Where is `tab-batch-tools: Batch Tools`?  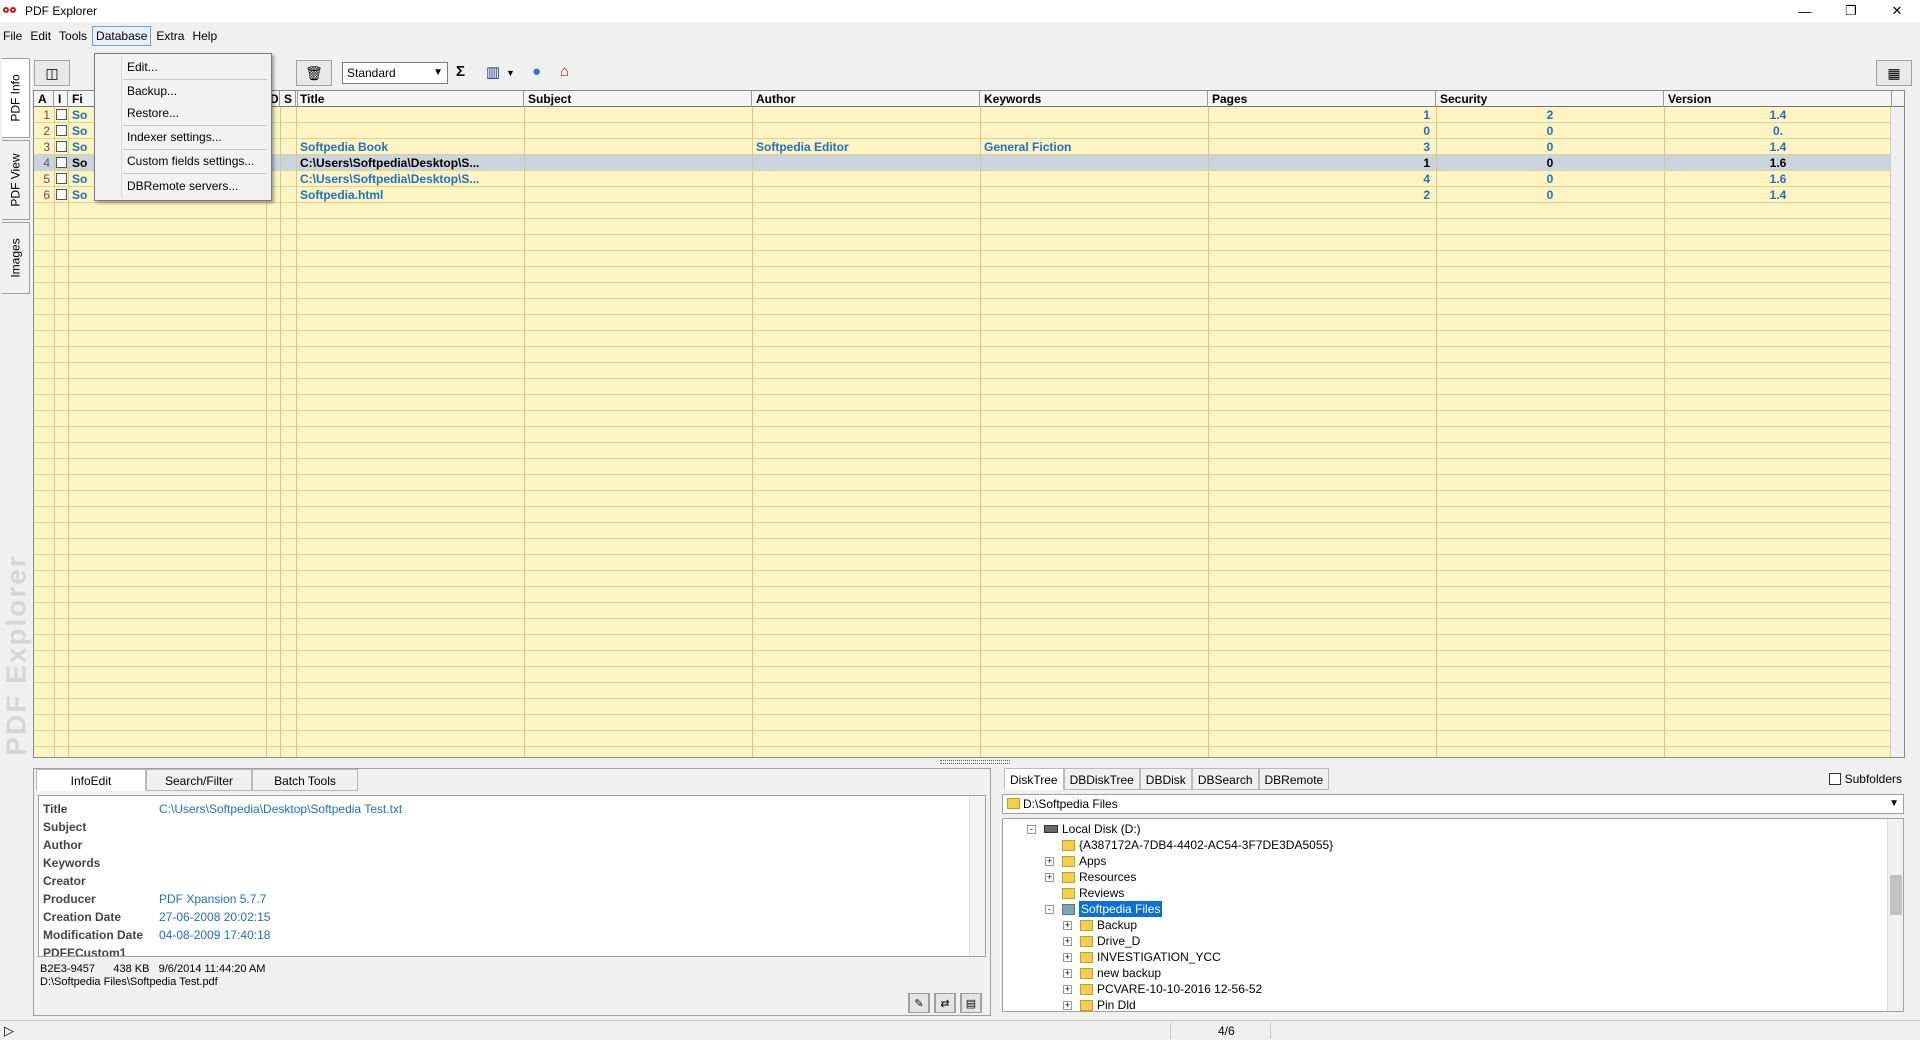 tab-batch-tools: Batch Tools is located at coordinates (305, 780).